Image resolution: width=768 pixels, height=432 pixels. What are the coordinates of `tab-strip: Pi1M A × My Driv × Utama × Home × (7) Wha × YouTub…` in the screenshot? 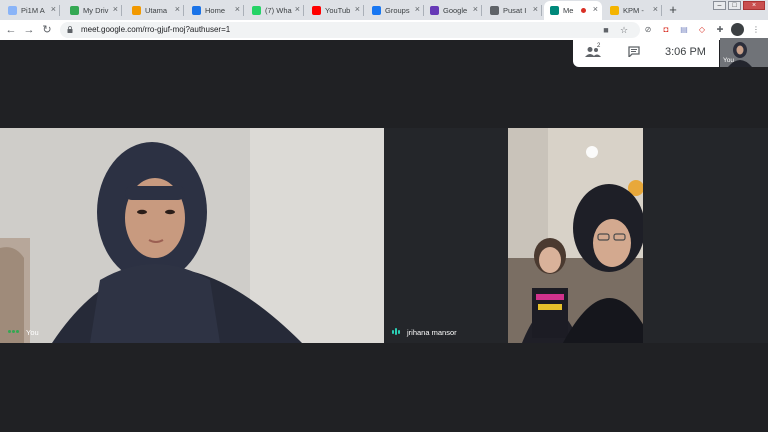 It's located at (384, 10).